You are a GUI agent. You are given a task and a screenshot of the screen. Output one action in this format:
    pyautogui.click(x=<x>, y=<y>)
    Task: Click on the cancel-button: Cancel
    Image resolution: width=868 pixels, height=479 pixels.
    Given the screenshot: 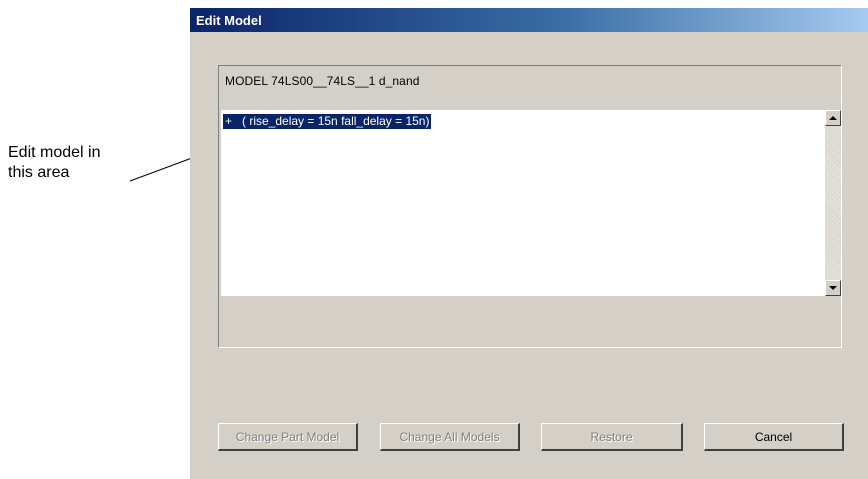 What is the action you would take?
    pyautogui.click(x=774, y=437)
    